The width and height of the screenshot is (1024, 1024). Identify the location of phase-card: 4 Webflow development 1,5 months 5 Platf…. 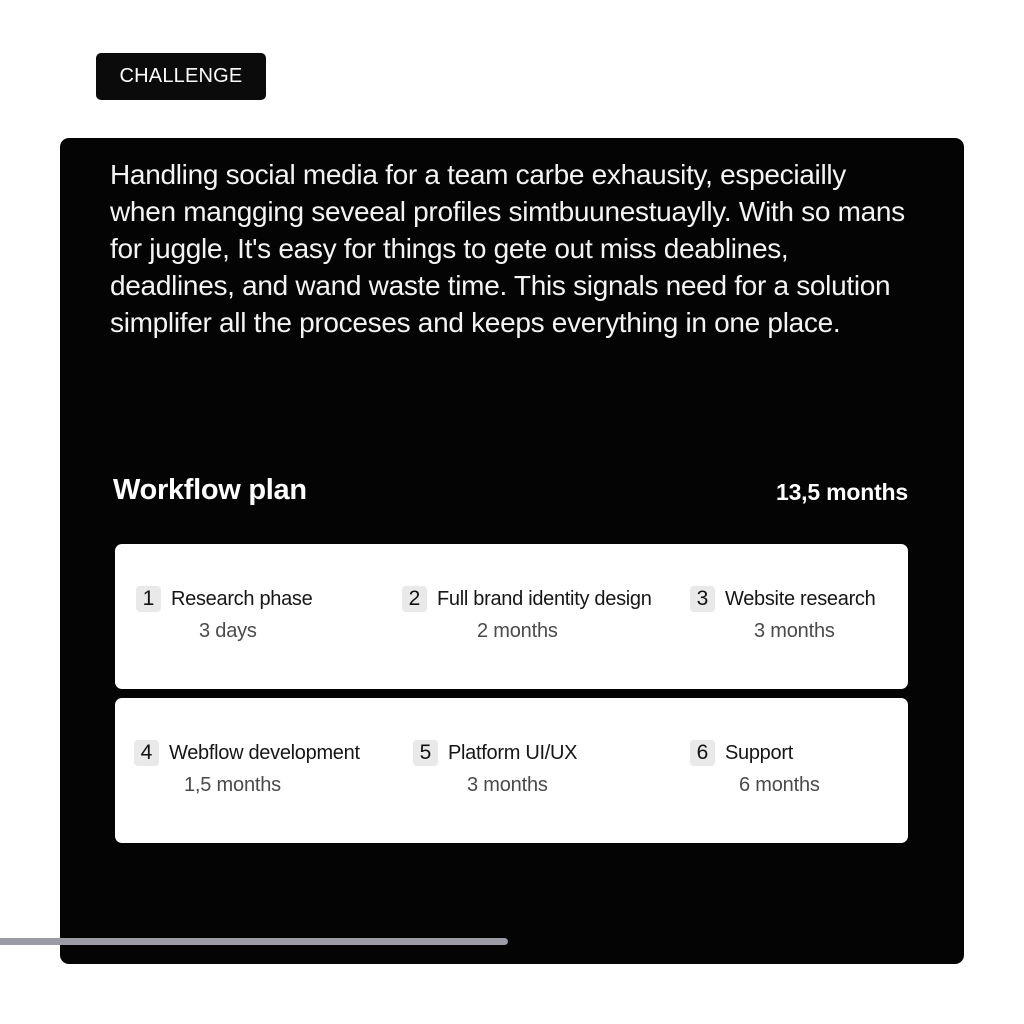
(511, 770).